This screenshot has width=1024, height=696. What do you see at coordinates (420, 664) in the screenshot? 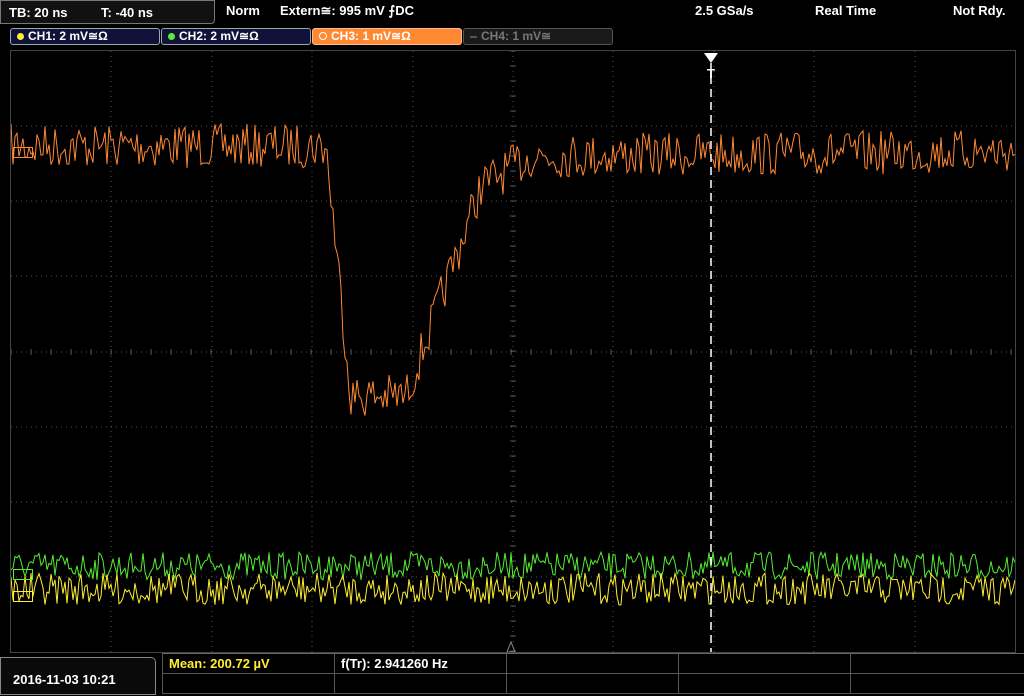
I see `measurement-frequency: f(Tr): 2.941260 Hz` at bounding box center [420, 664].